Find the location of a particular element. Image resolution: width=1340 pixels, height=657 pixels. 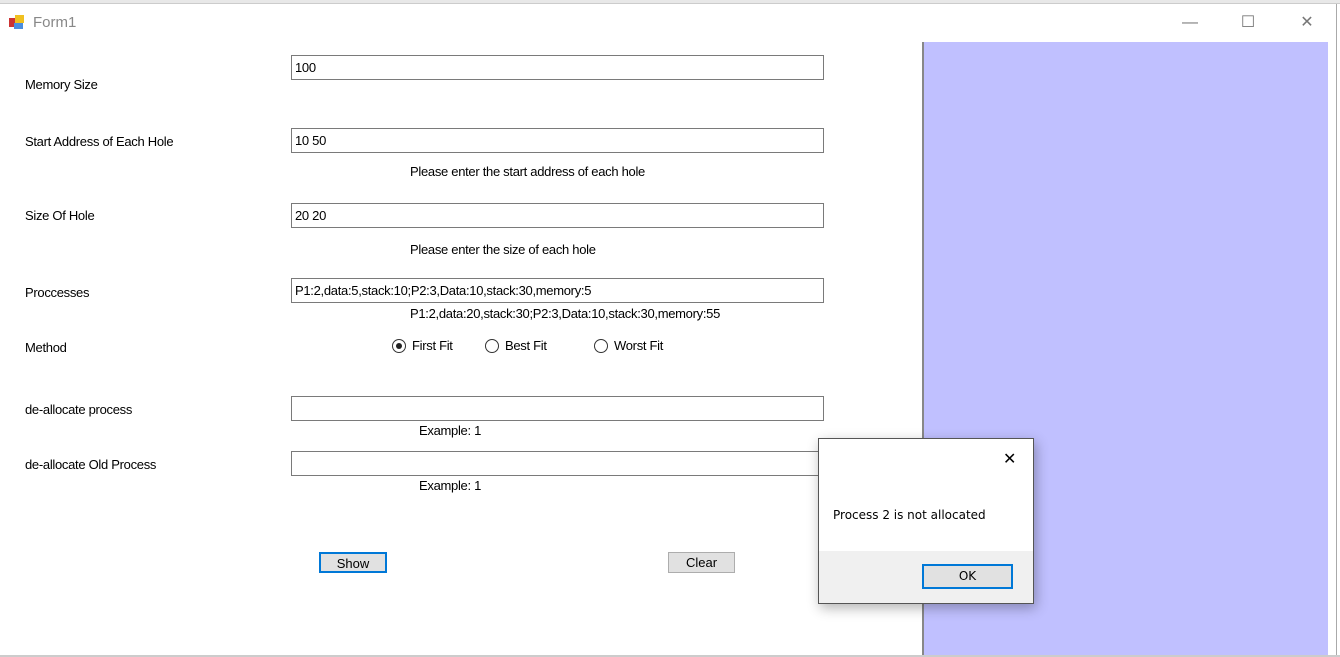

start-address-input is located at coordinates (557, 140).